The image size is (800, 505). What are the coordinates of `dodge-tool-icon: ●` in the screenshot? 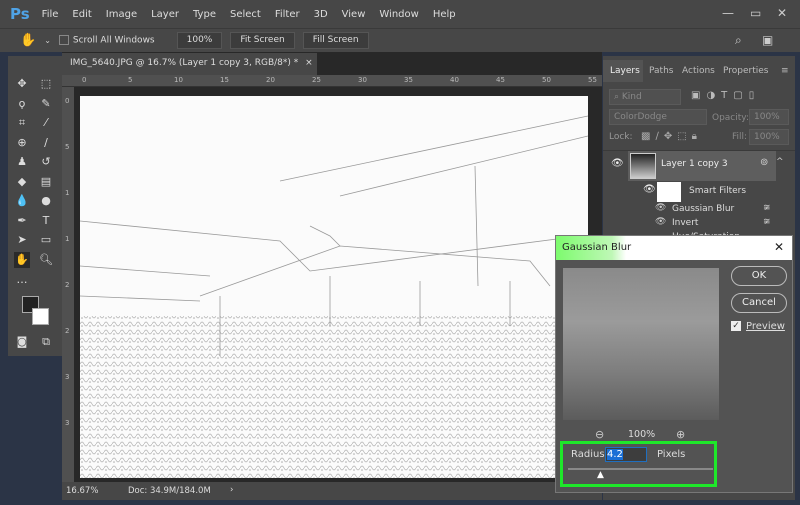 It's located at (46, 201).